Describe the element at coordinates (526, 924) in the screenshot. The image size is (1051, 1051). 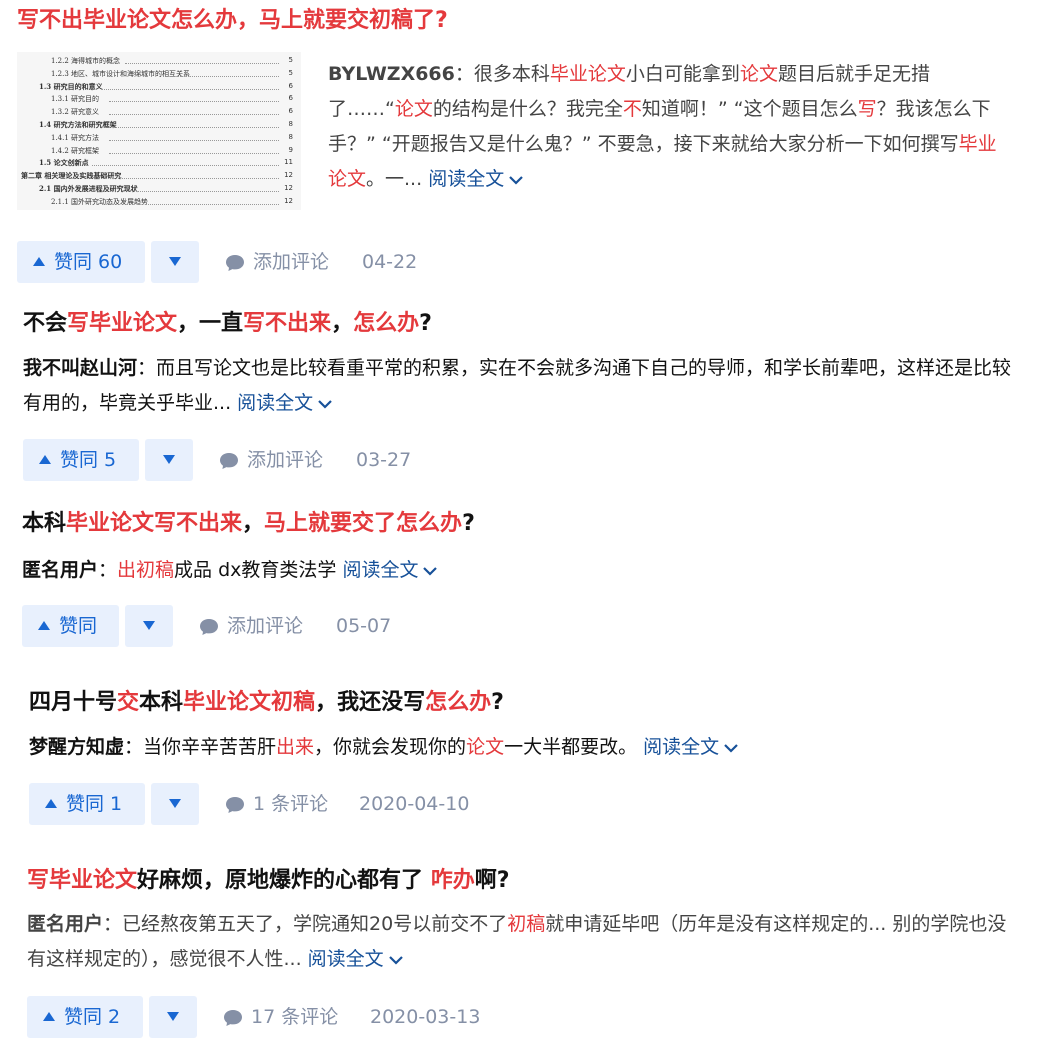
I see `highlighted-keyword: 初稿` at that location.